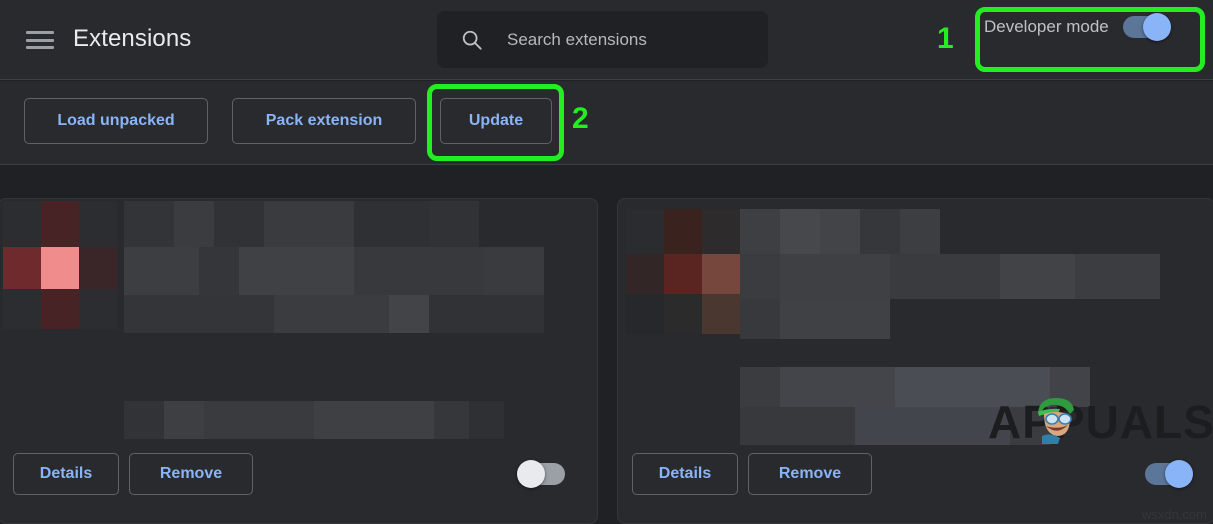  Describe the element at coordinates (132, 38) in the screenshot. I see `page-title: Extensions` at that location.